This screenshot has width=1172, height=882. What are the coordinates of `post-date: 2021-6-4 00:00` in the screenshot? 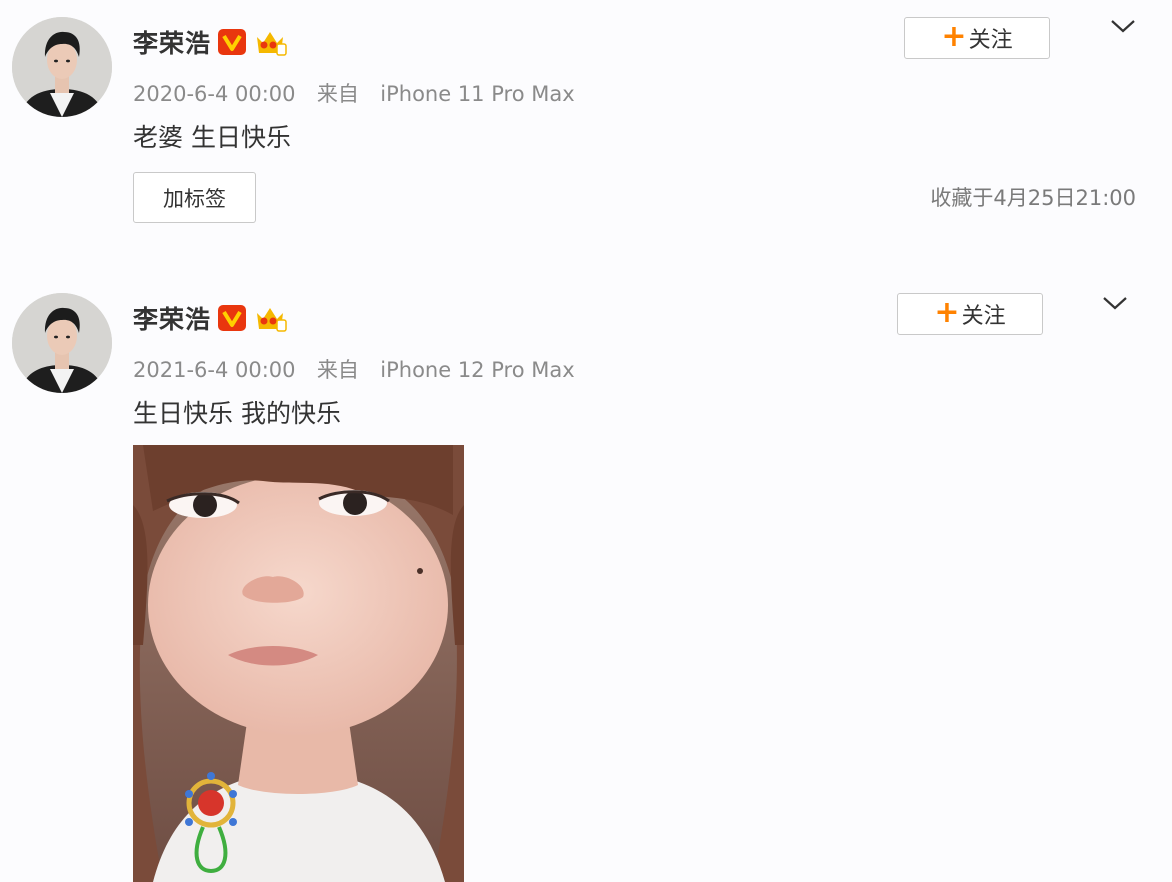 It's located at (214, 370).